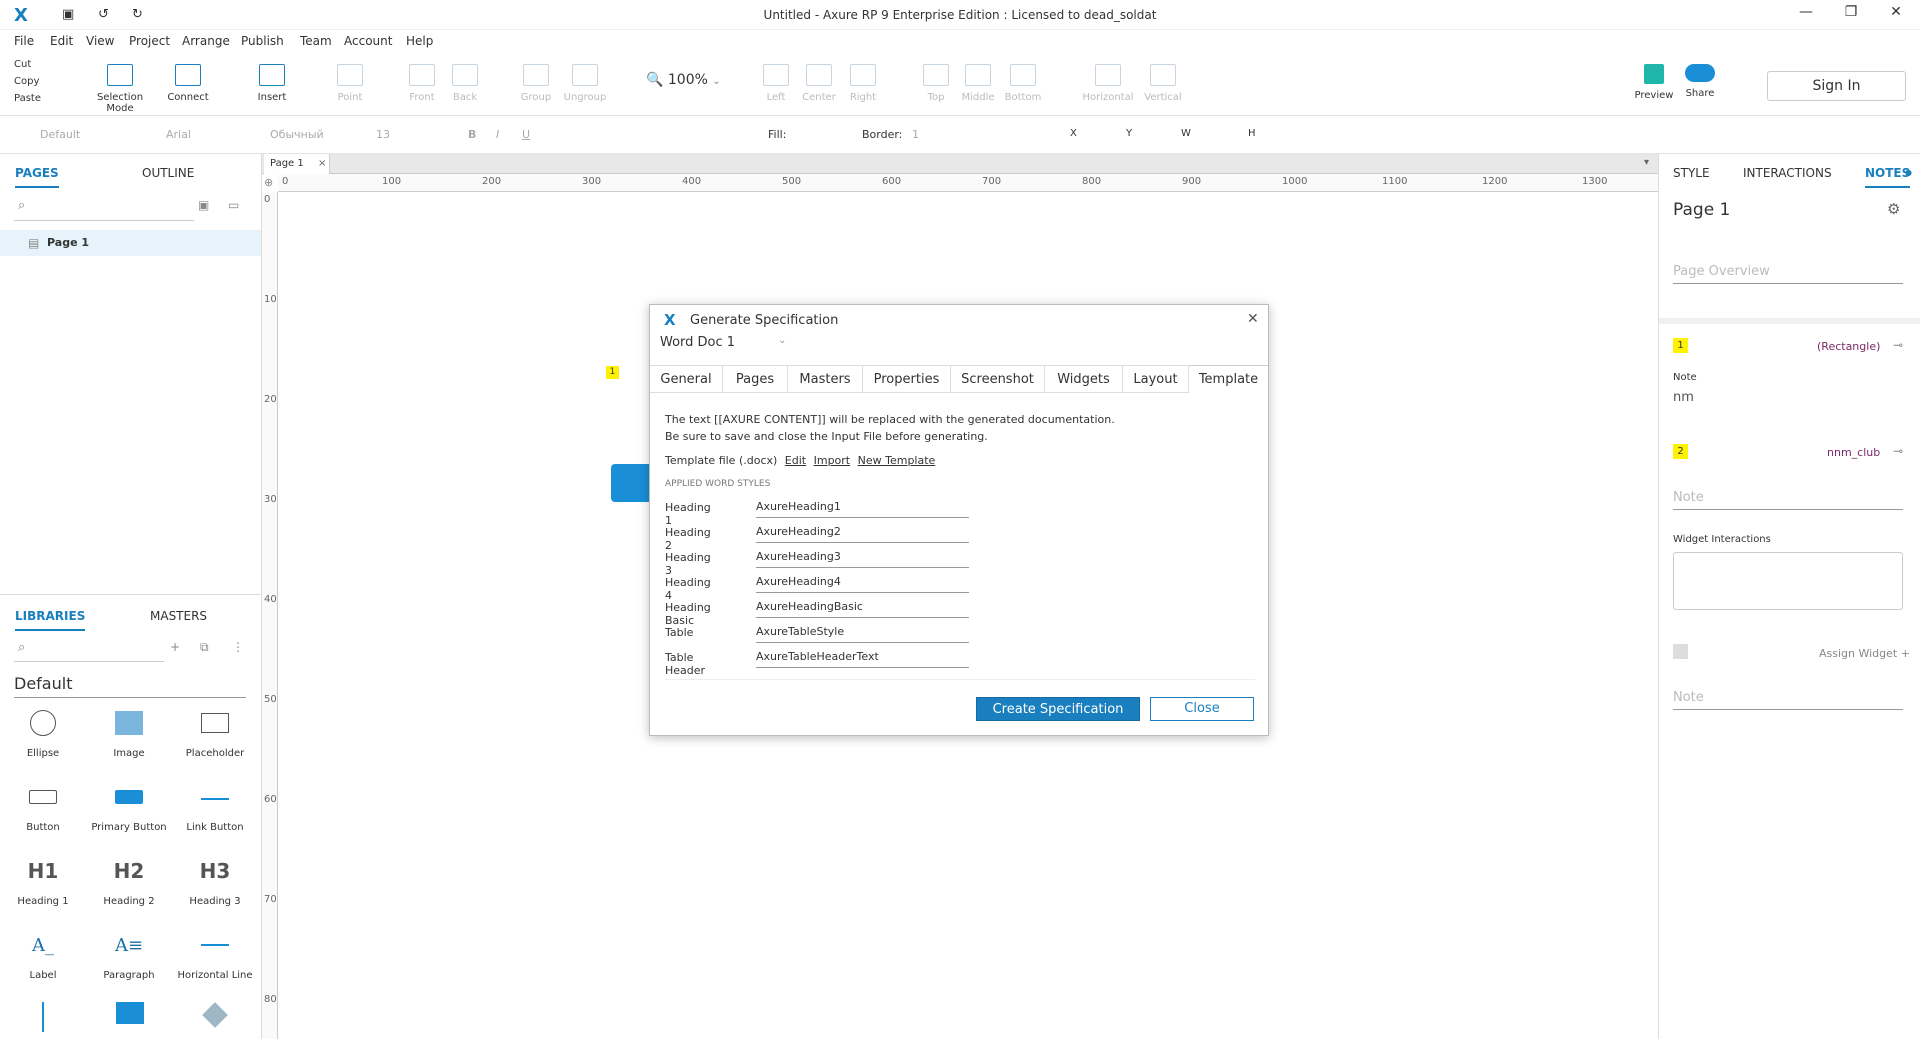  What do you see at coordinates (1851, 12) in the screenshot?
I see `restore-icon: ❐` at bounding box center [1851, 12].